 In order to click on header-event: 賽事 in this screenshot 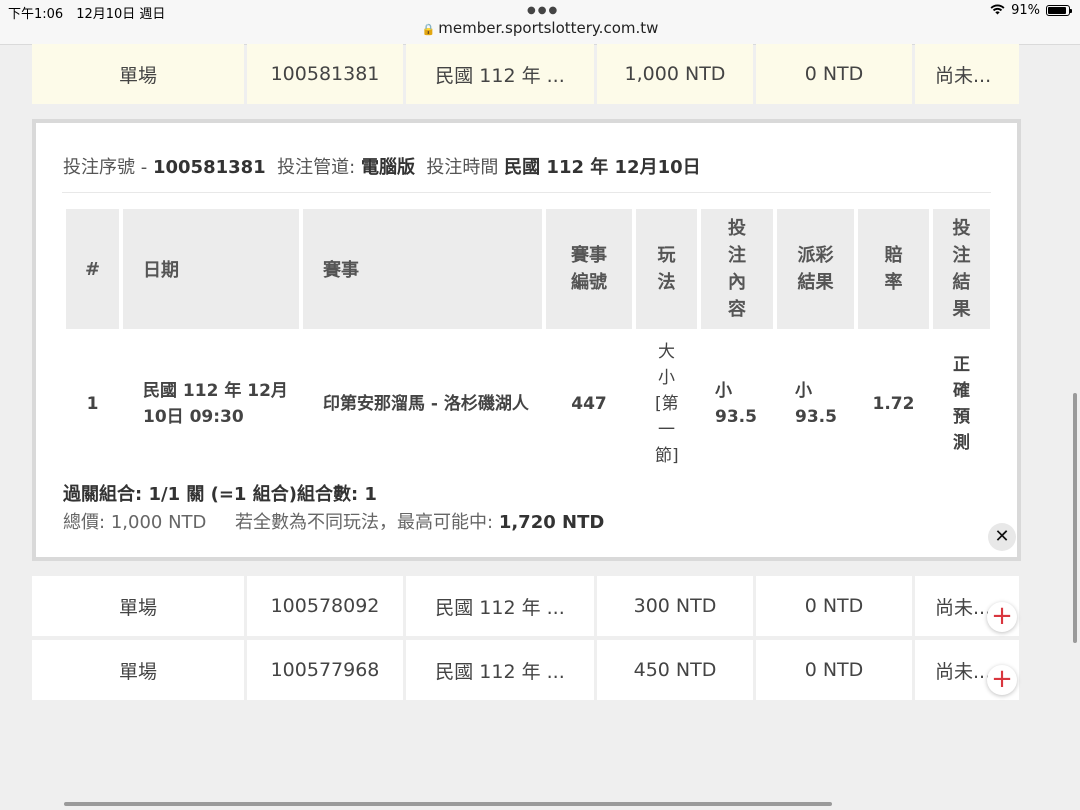, I will do `click(422, 269)`.